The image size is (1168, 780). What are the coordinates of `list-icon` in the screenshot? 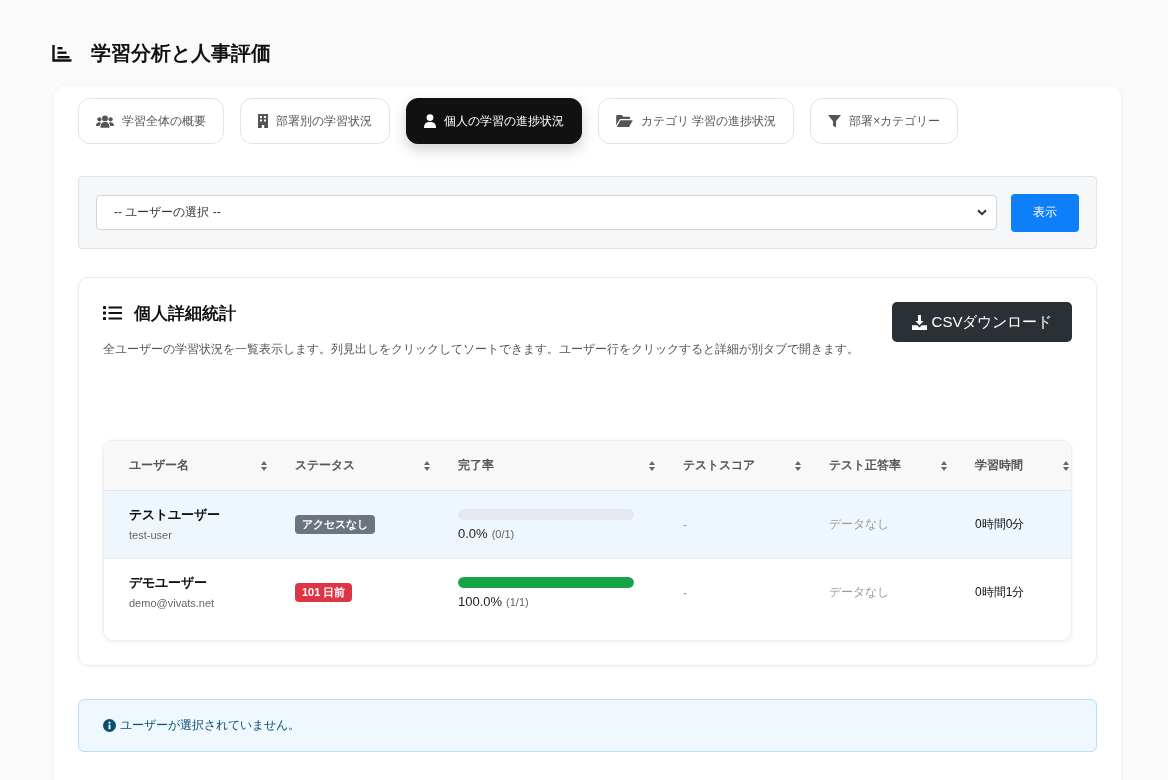 It's located at (112, 313).